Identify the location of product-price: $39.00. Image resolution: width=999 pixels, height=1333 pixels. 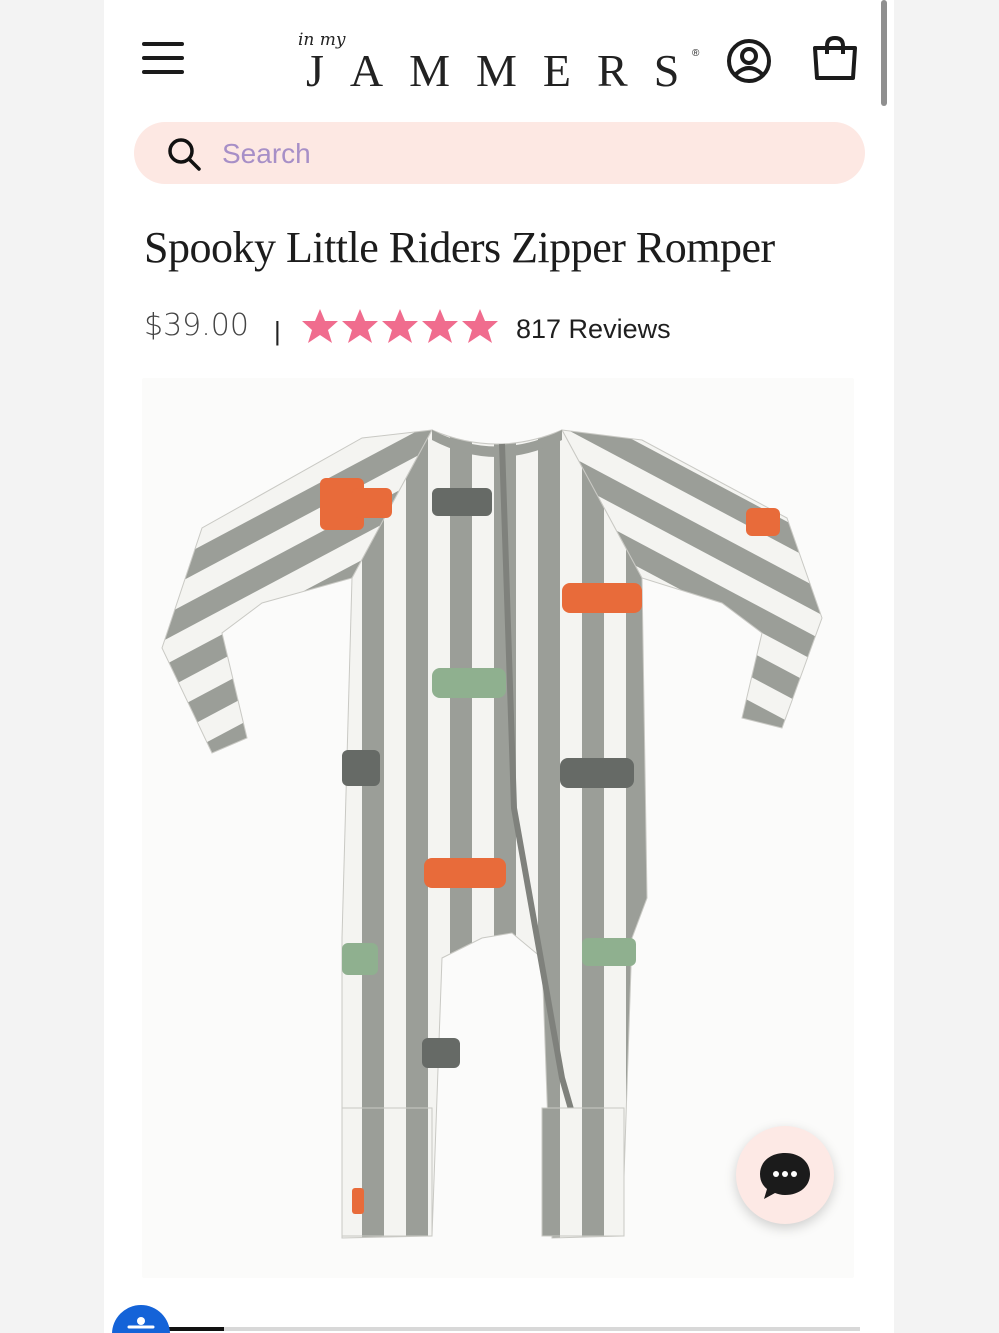
(196, 325).